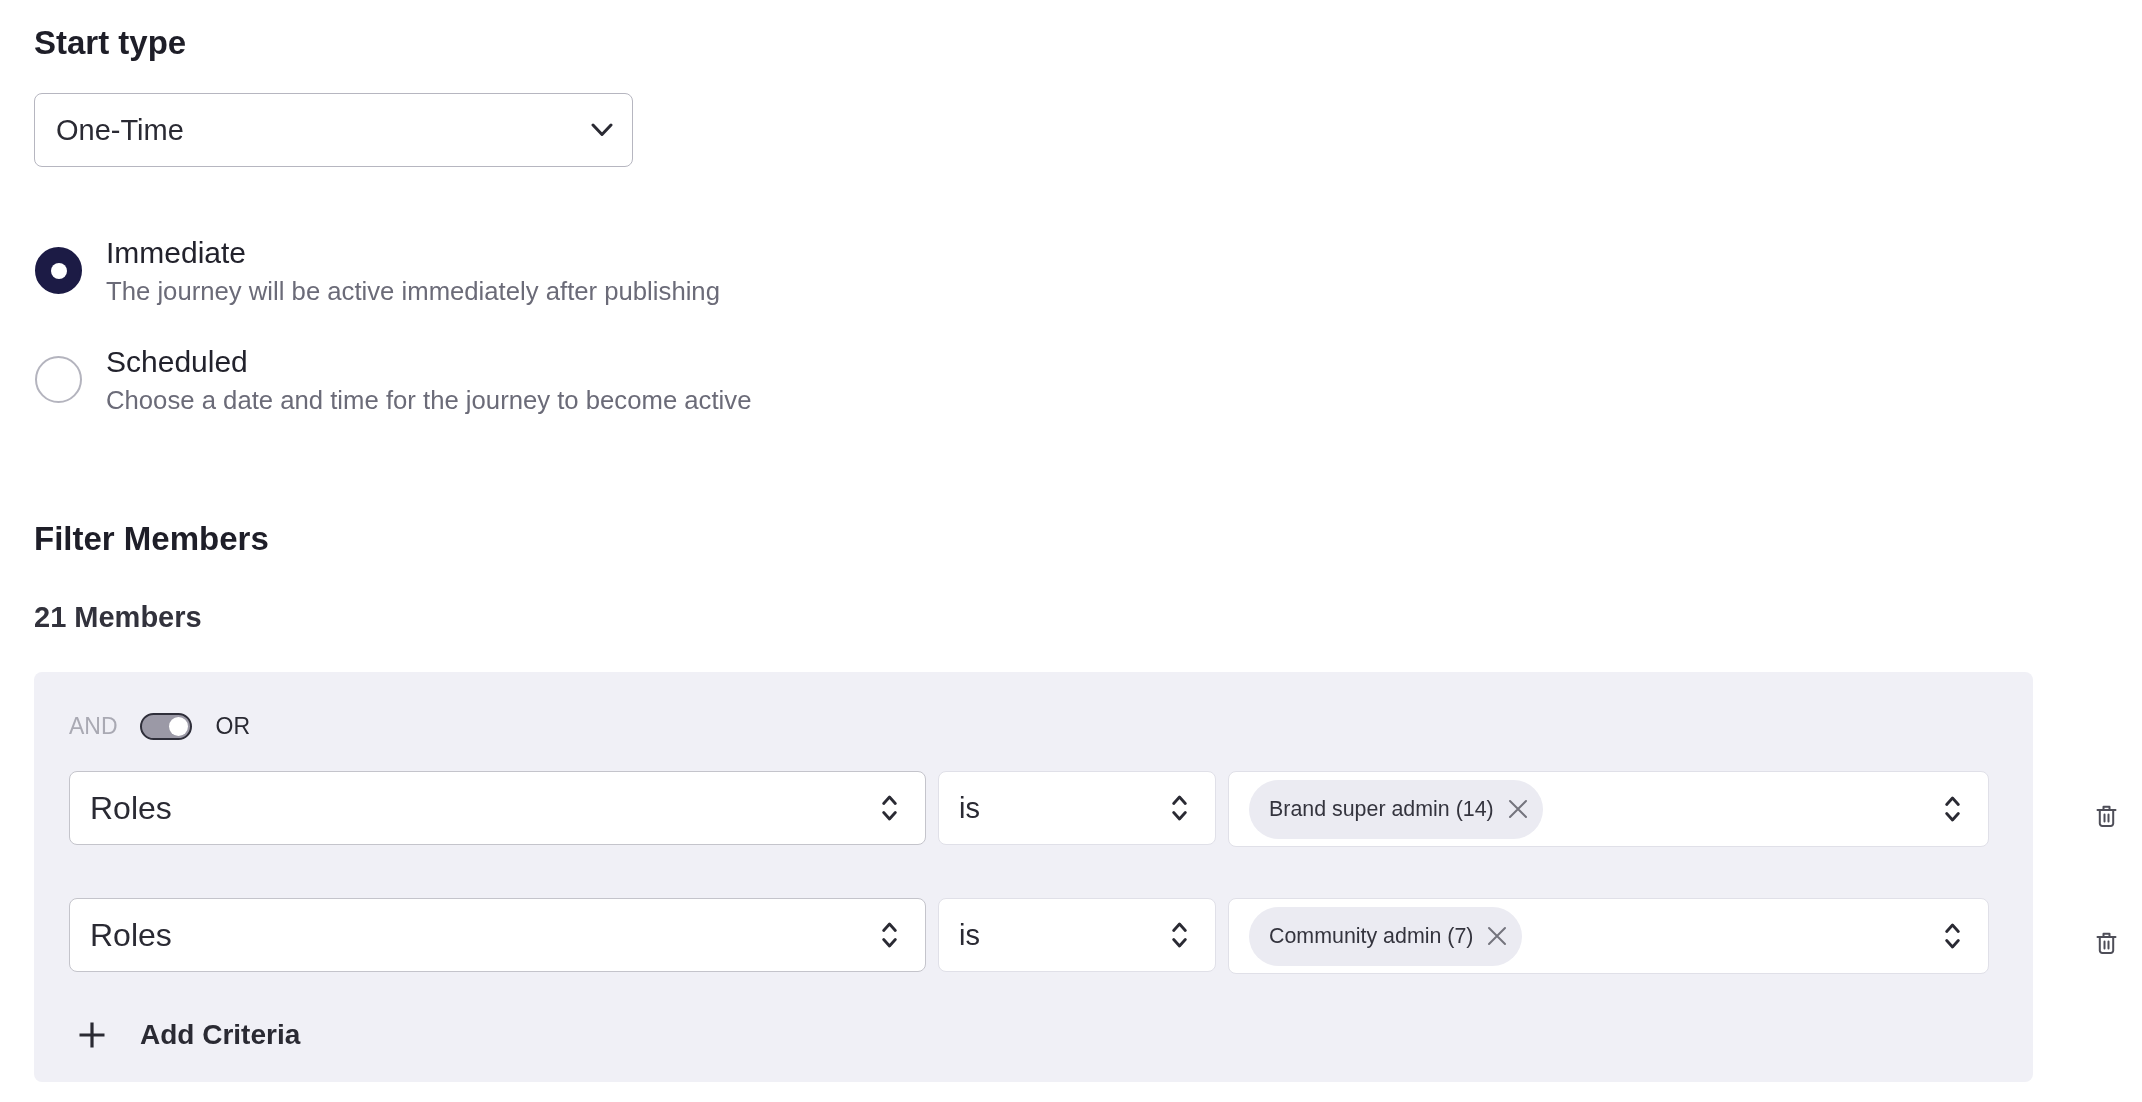 The image size is (2142, 1102). What do you see at coordinates (1608, 936) in the screenshot?
I see `values-select: Community admin (7)` at bounding box center [1608, 936].